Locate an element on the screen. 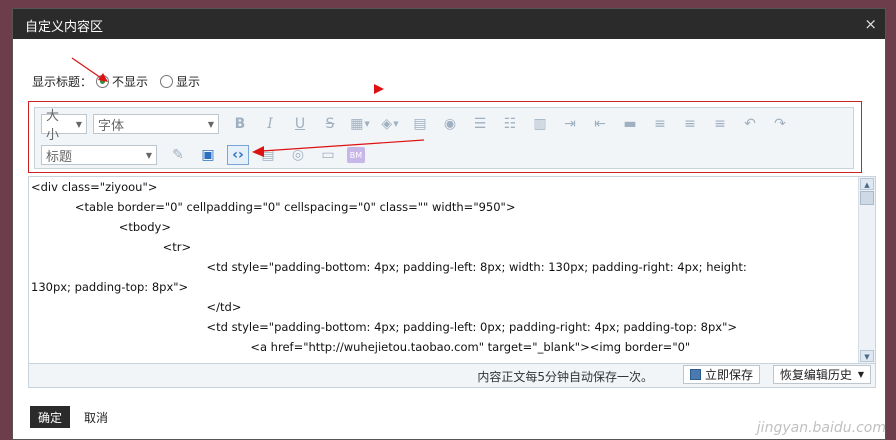 The width and height of the screenshot is (896, 440). scroll-thumb is located at coordinates (867, 198).